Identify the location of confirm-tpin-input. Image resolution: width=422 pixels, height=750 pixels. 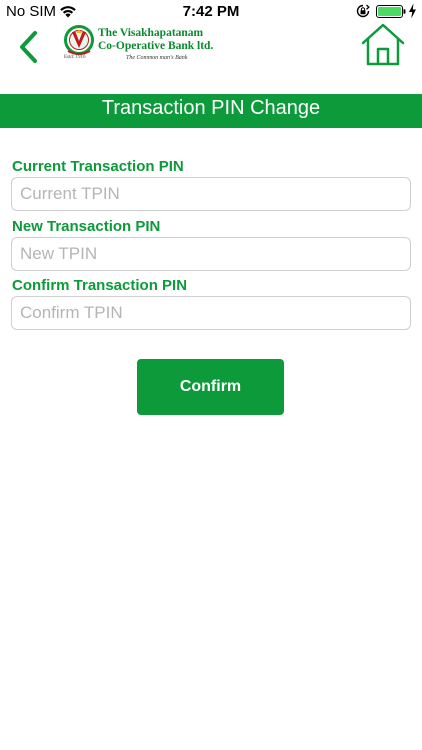
(211, 313).